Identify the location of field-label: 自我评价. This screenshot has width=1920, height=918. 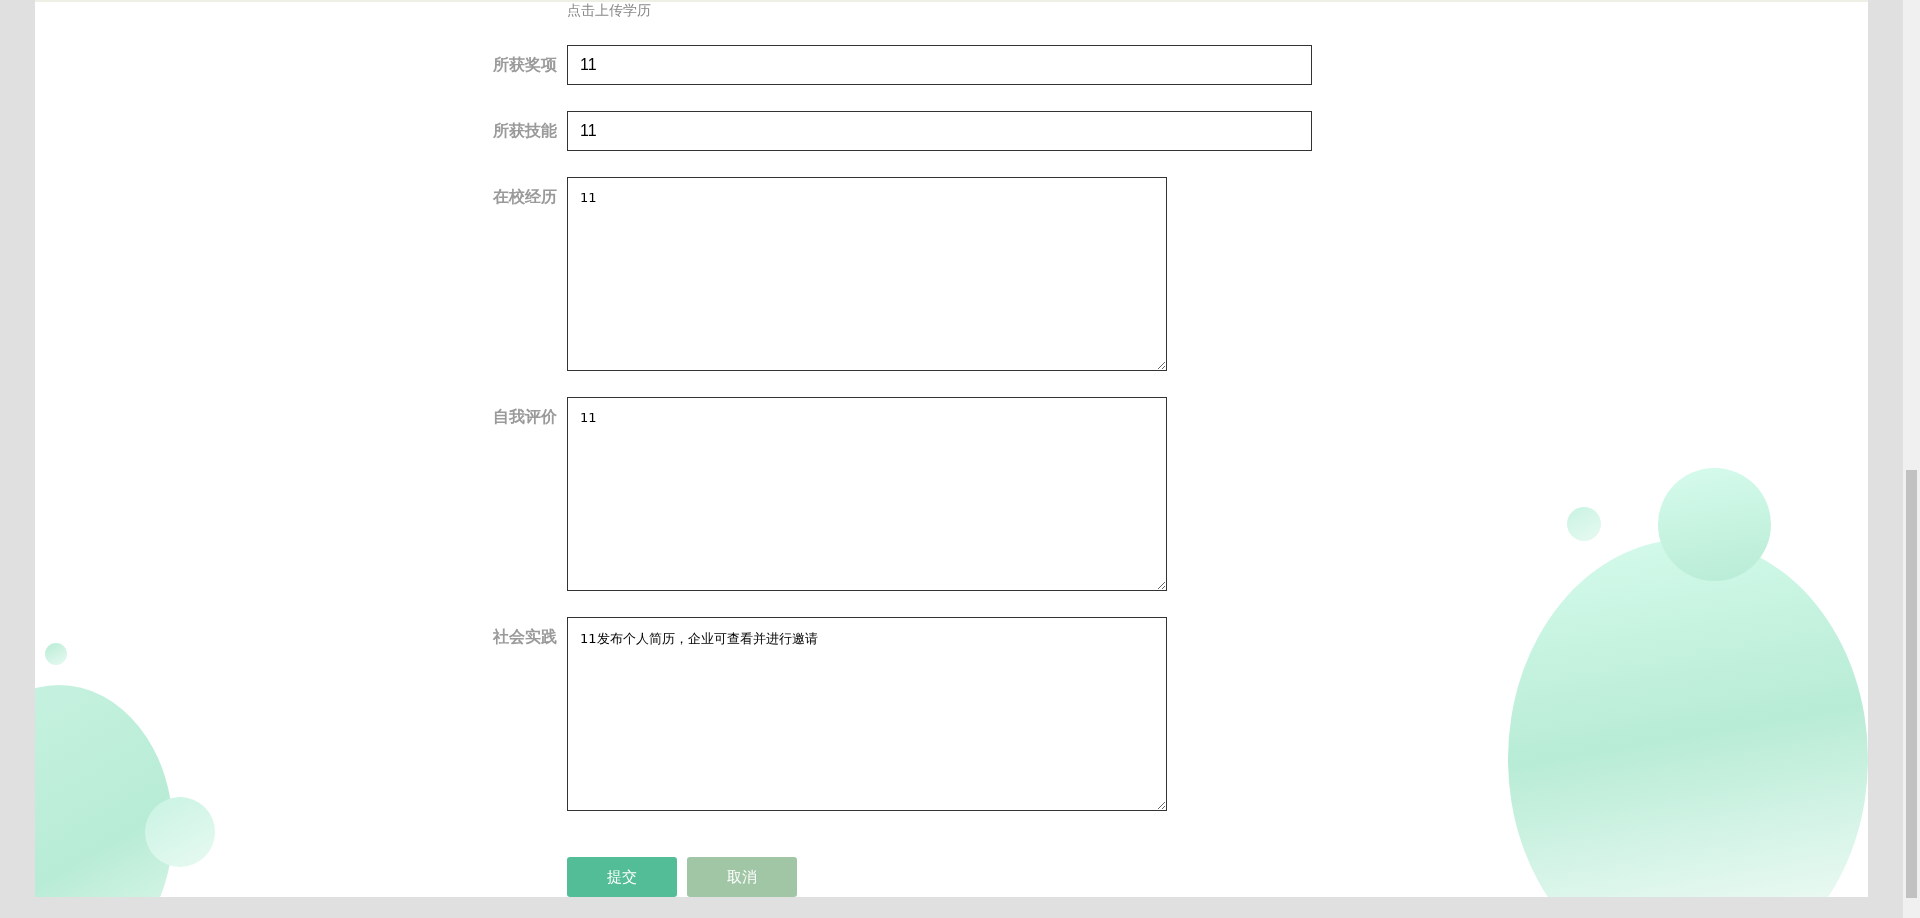
(524, 417).